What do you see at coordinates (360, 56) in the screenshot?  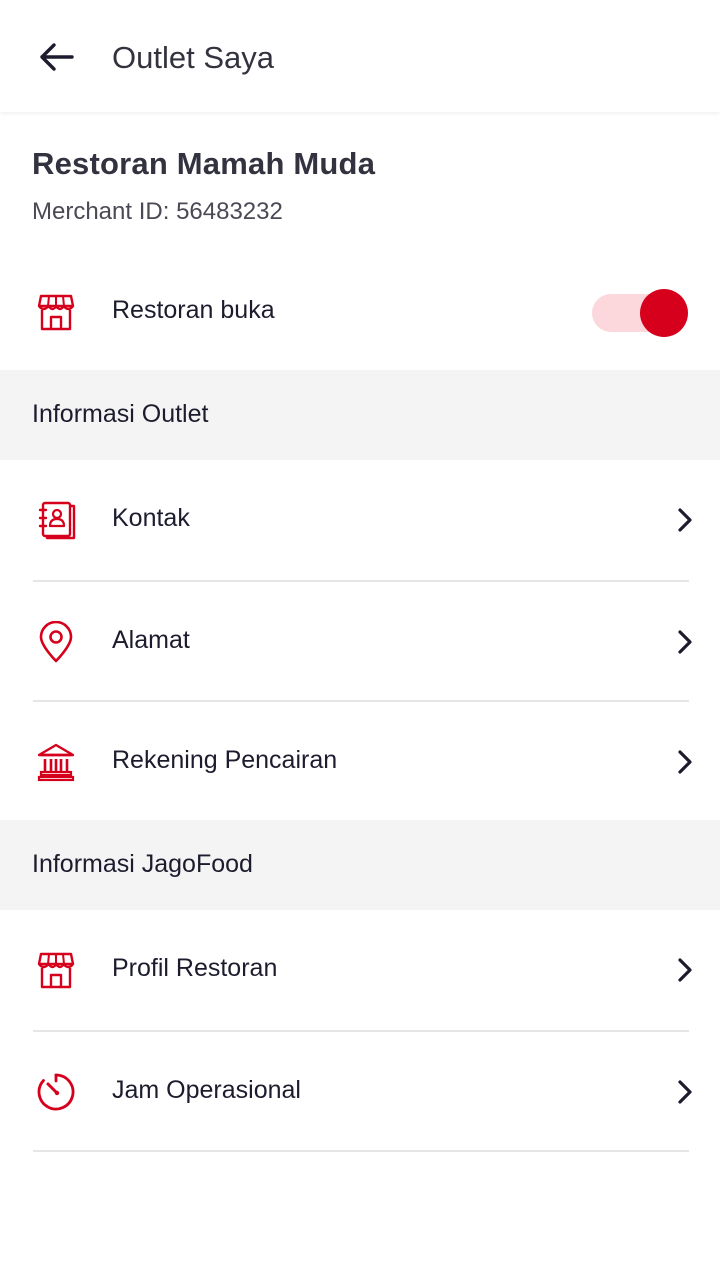 I see `app-bar: Outlet Saya` at bounding box center [360, 56].